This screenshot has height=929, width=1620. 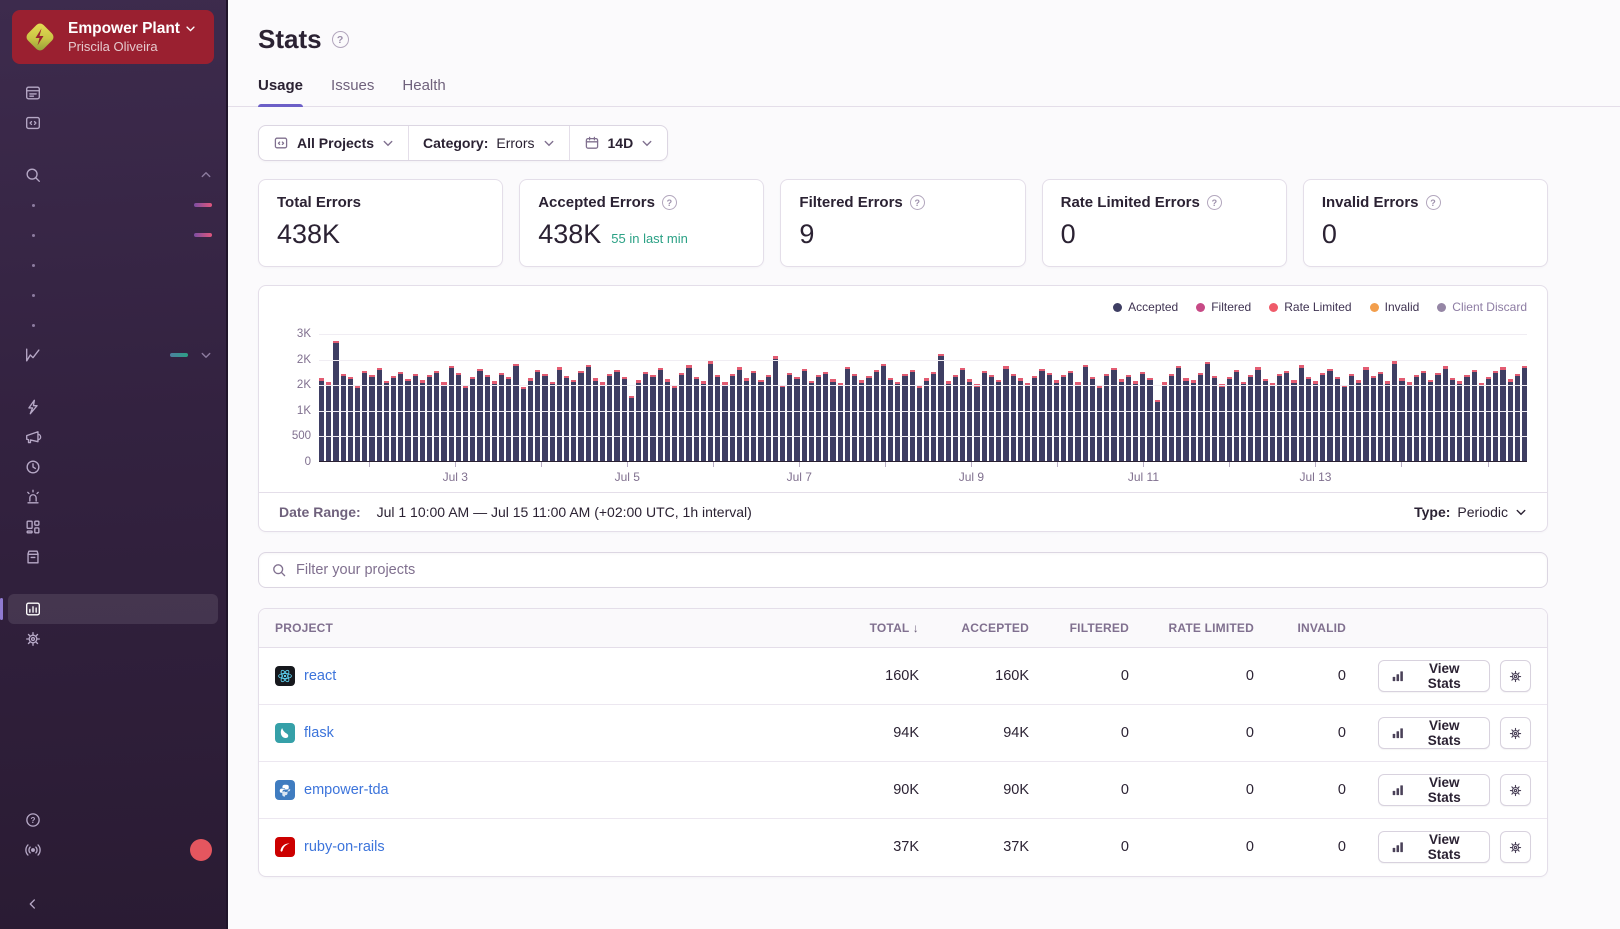 What do you see at coordinates (488, 143) in the screenshot?
I see `category-filter-dropdown: Category: Errors` at bounding box center [488, 143].